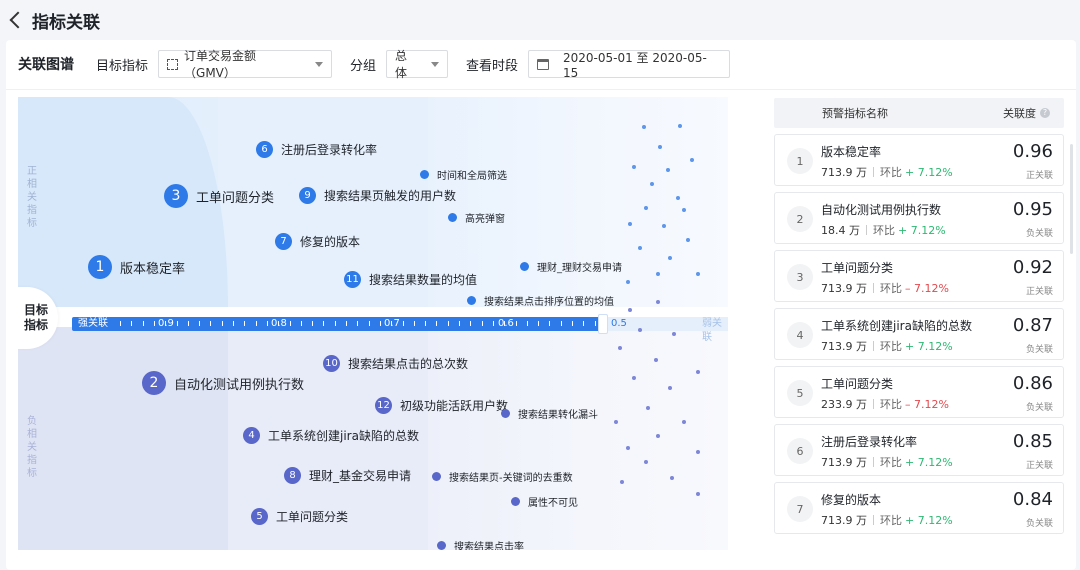 Image resolution: width=1080 pixels, height=570 pixels. Describe the element at coordinates (844, 520) in the screenshot. I see `metric-value: 713.9 万` at that location.